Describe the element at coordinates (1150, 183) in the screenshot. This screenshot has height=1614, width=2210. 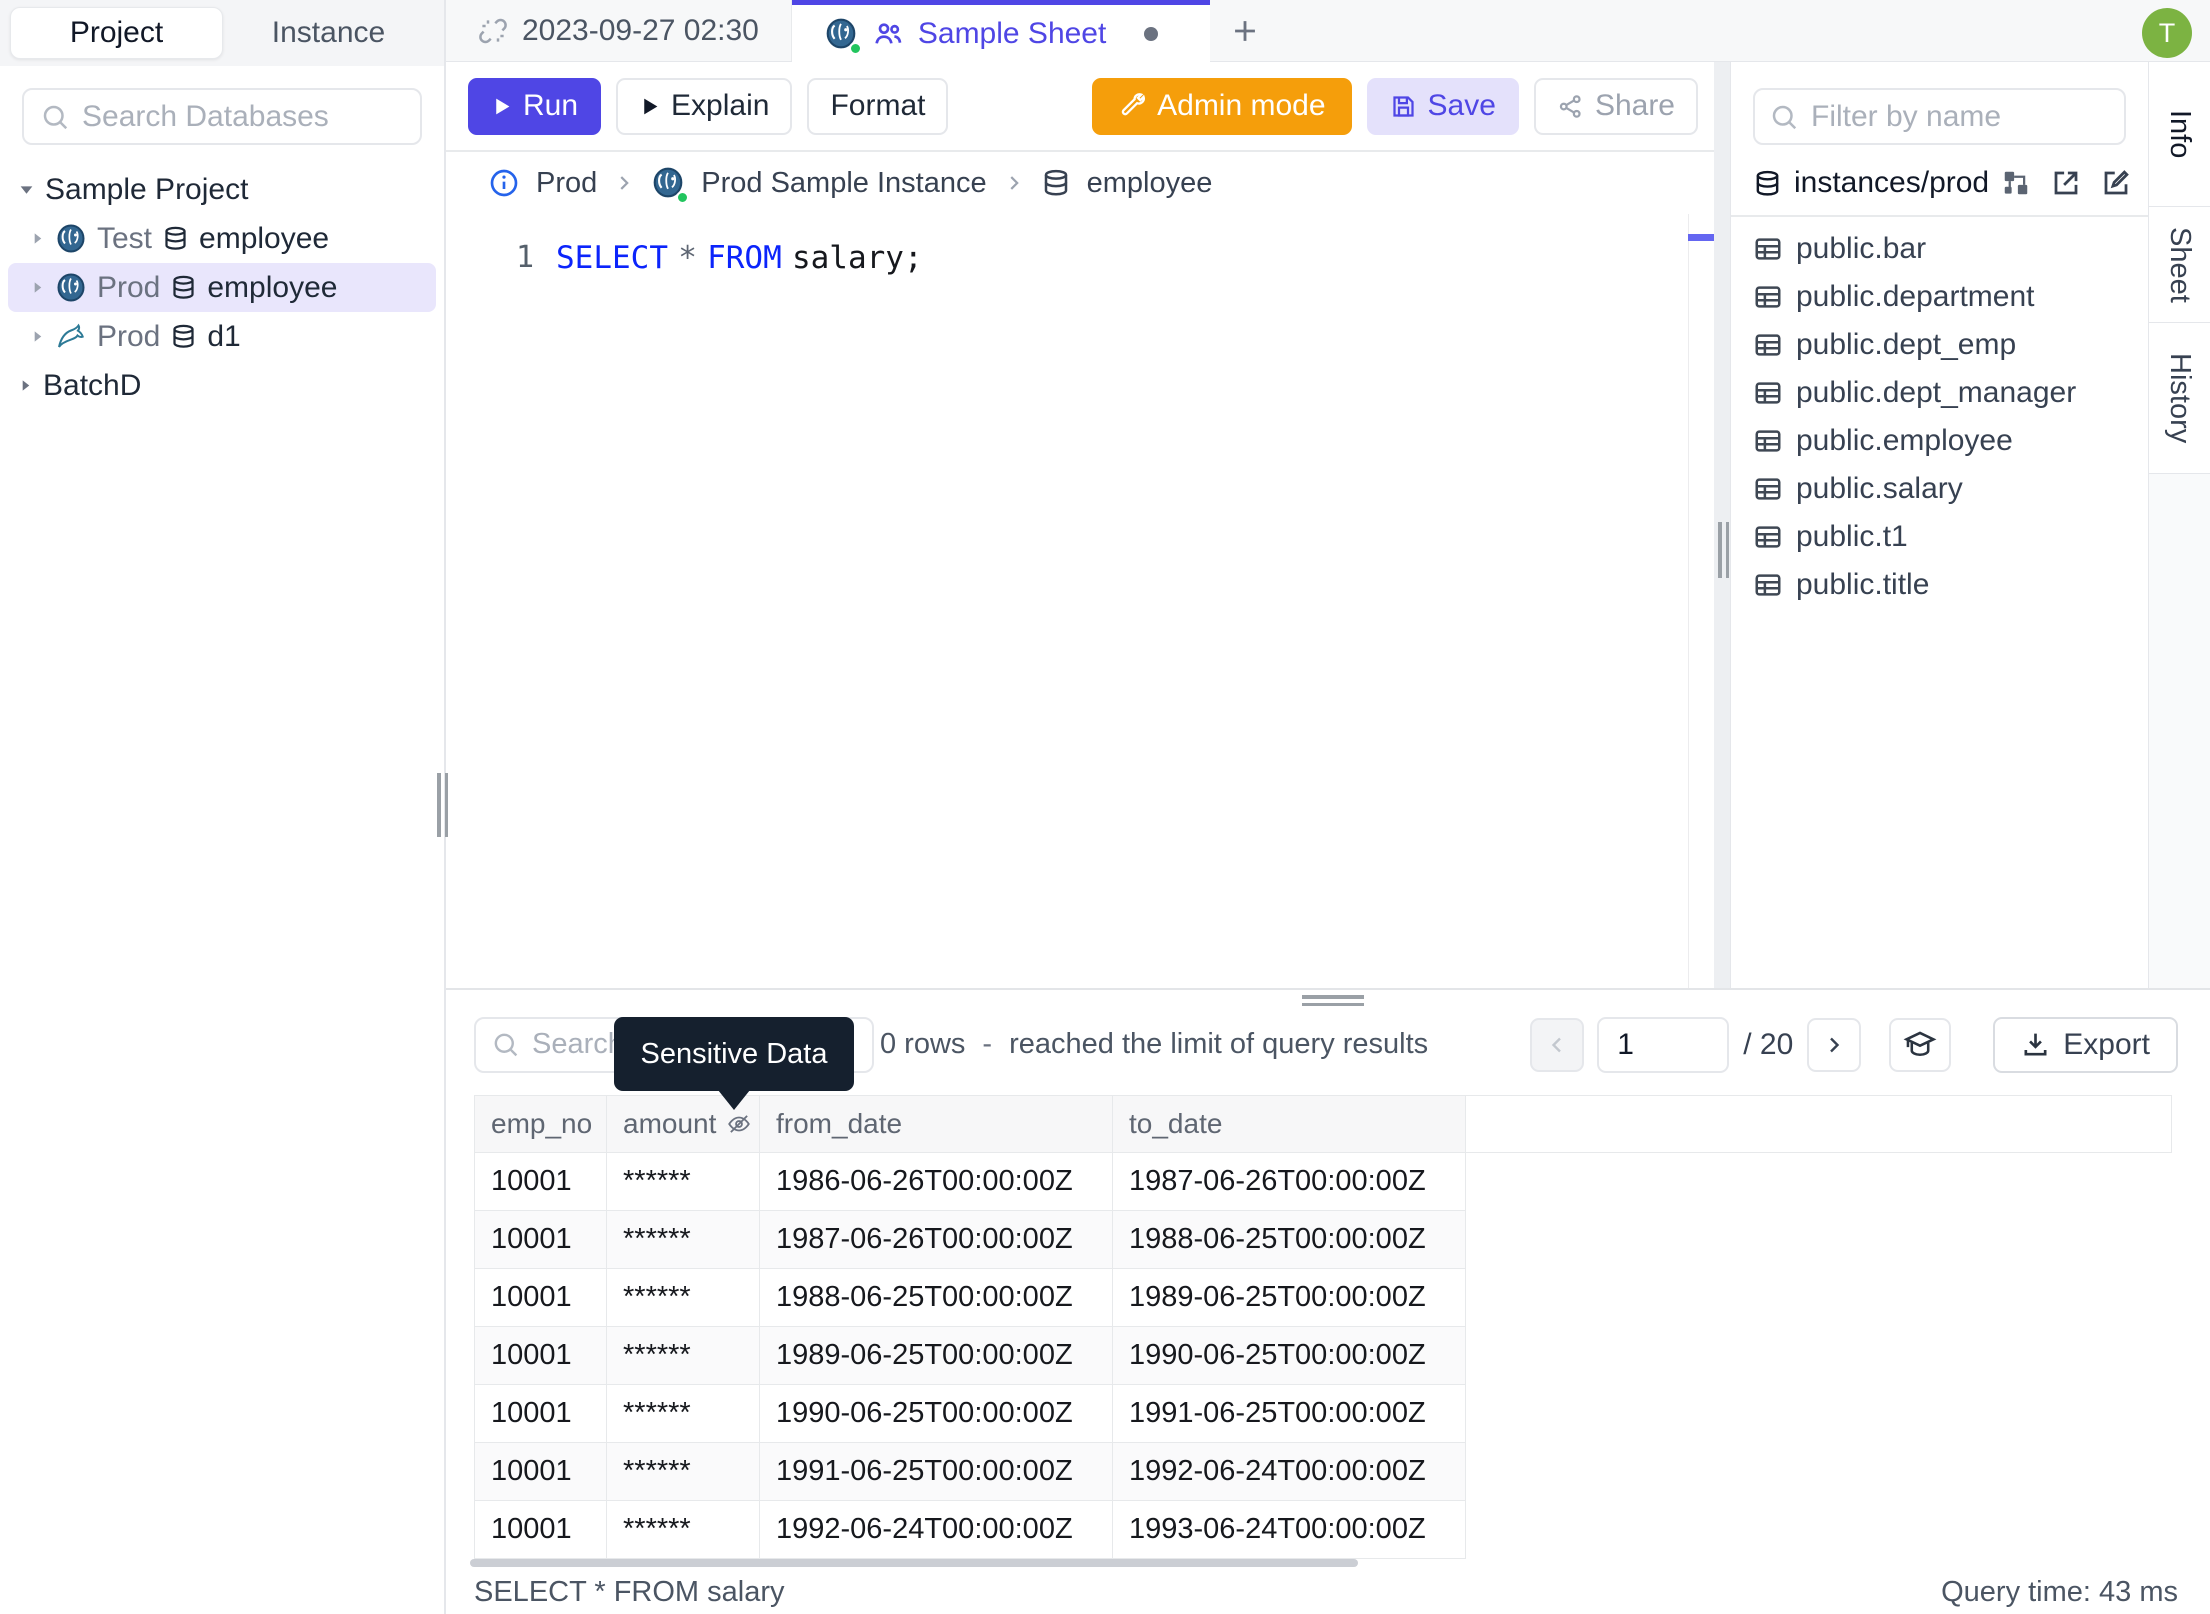
I see `breadcrumb-database: employee` at that location.